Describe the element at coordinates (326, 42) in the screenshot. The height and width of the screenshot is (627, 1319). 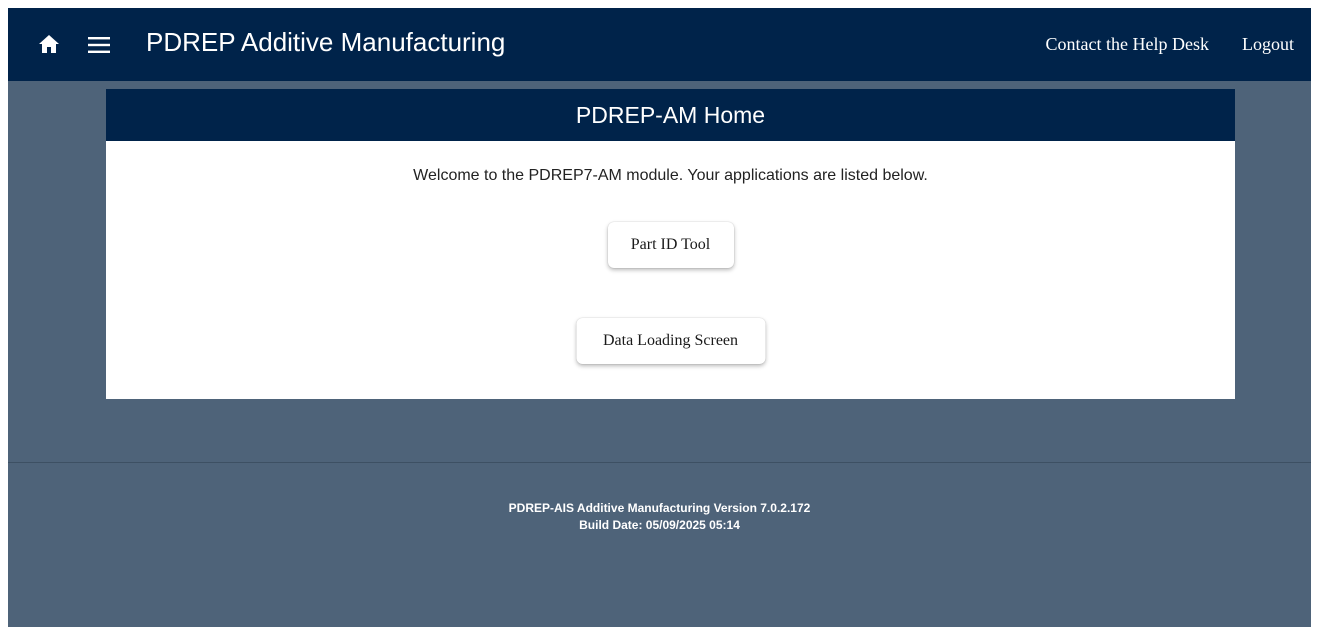
I see `app-title: PDREP Additive Manufacturing` at that location.